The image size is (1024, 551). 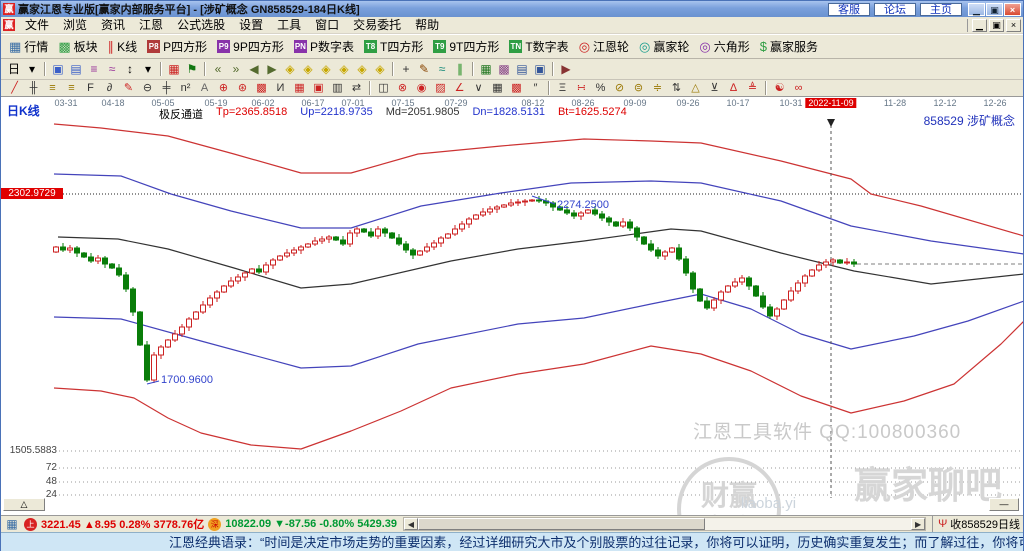 I want to click on p-number-table-button: PN P数字表, so click(x=324, y=46).